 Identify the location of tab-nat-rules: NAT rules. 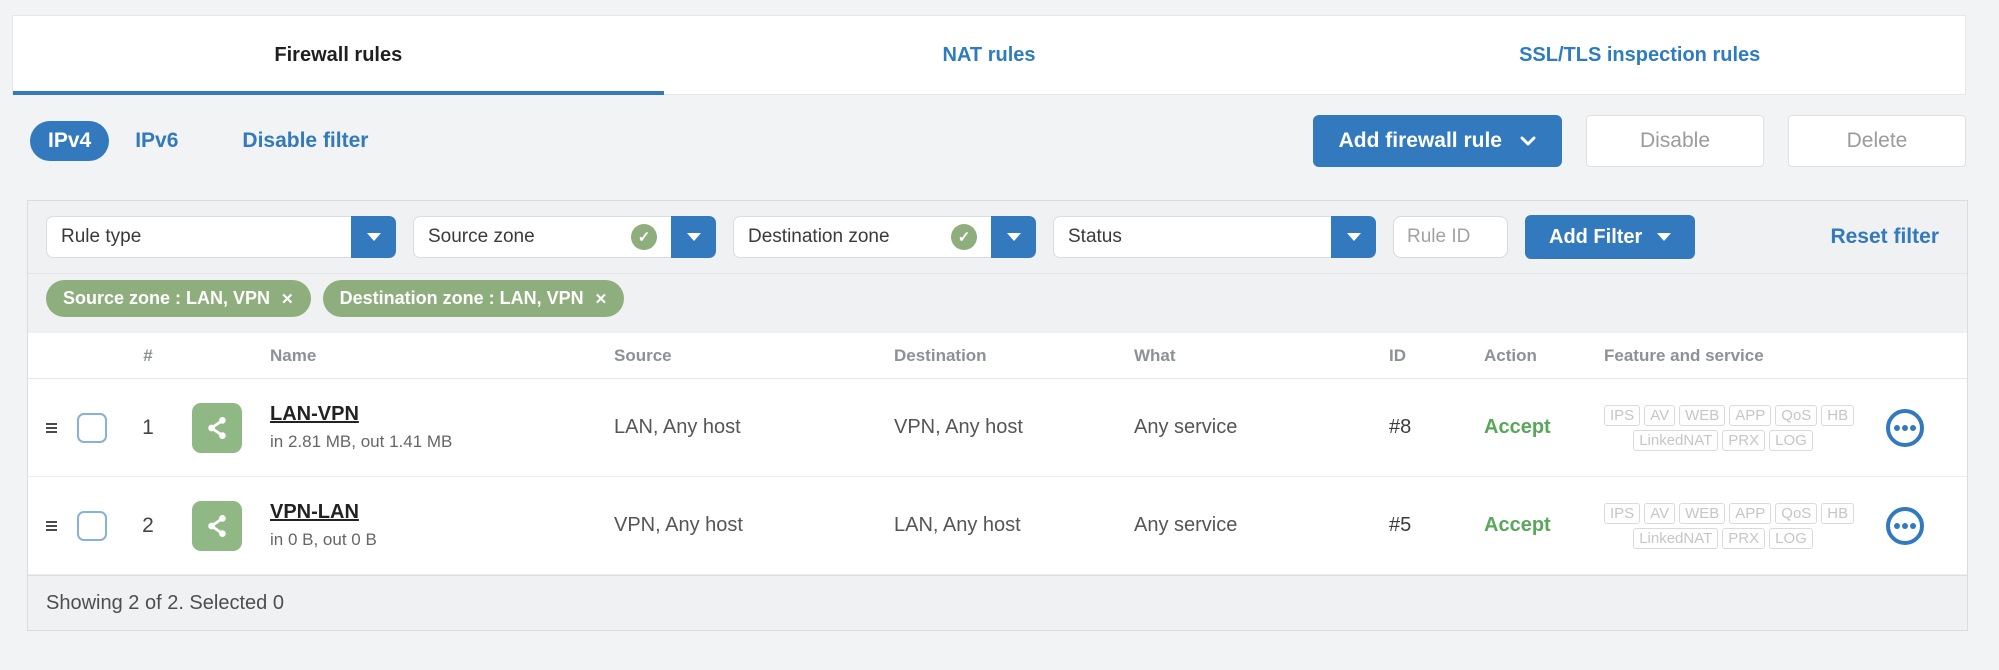
(989, 55).